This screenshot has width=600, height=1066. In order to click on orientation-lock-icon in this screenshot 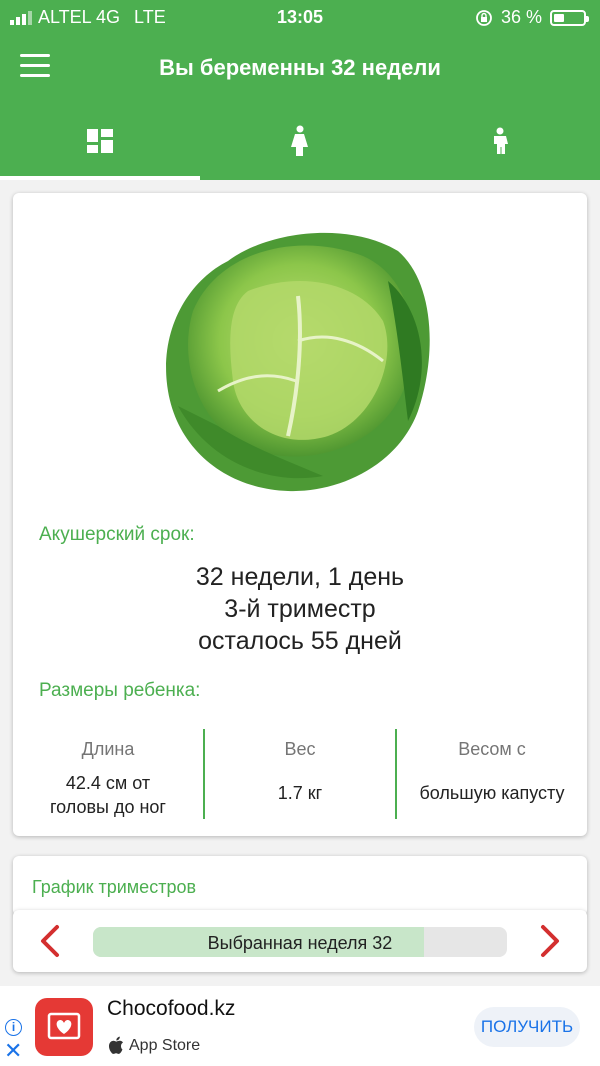, I will do `click(484, 17)`.